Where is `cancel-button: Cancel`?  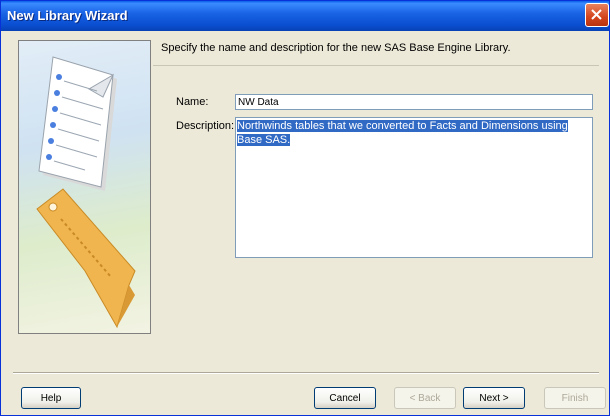 cancel-button: Cancel is located at coordinates (345, 398).